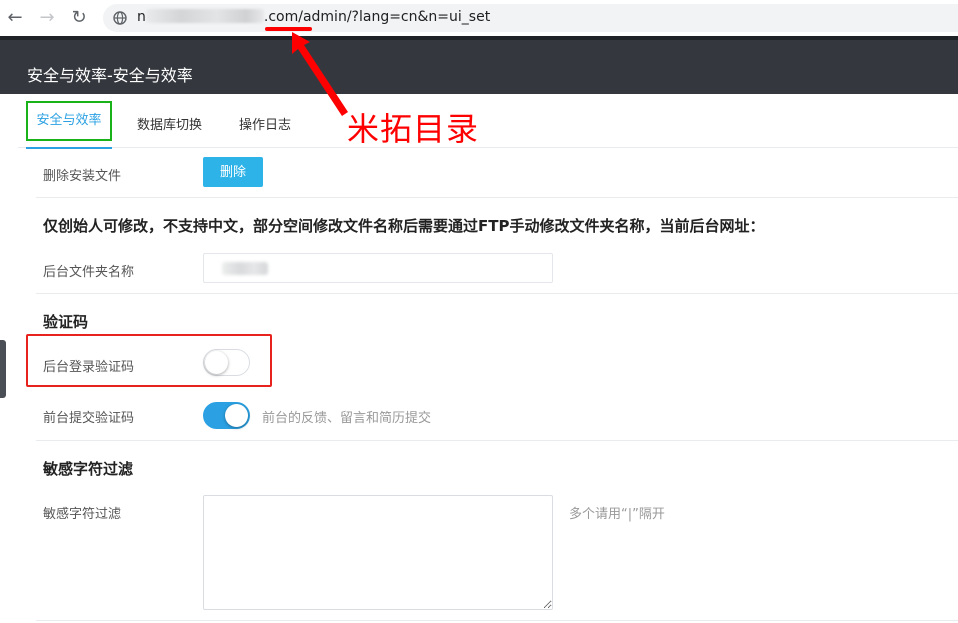  I want to click on annotation-text: 米拓目录, so click(413, 127).